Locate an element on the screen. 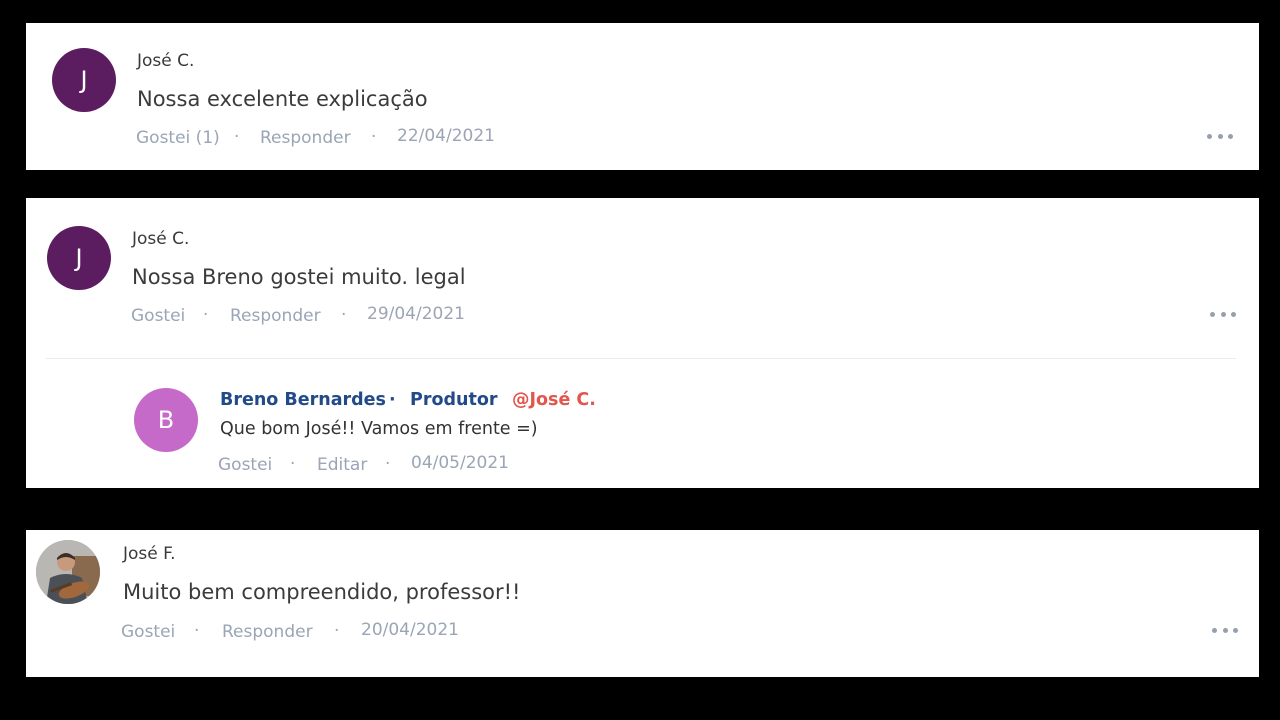 This screenshot has width=1280, height=720. reply-divider is located at coordinates (641, 358).